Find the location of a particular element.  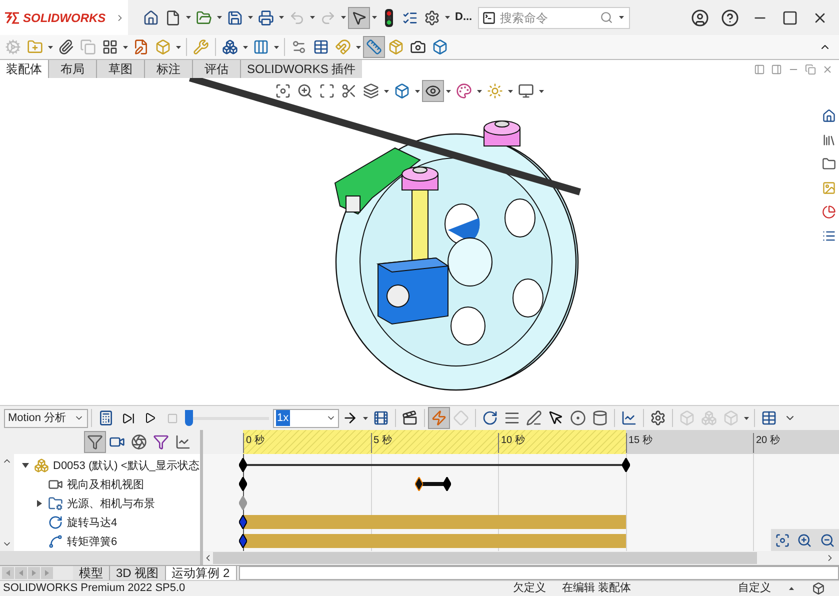

animation-wizard-icon is located at coordinates (410, 418).